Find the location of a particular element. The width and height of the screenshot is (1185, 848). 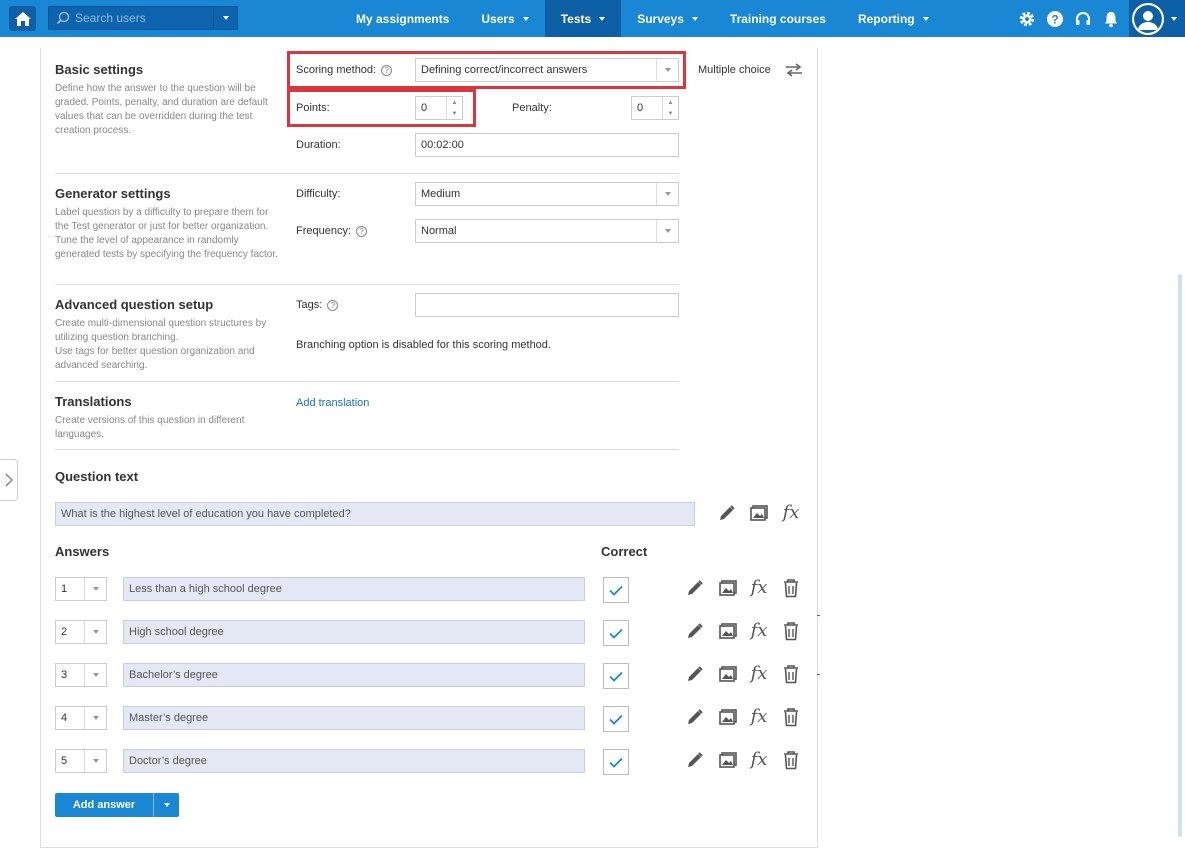

vertical-scrollbar is located at coordinates (1180, 555).